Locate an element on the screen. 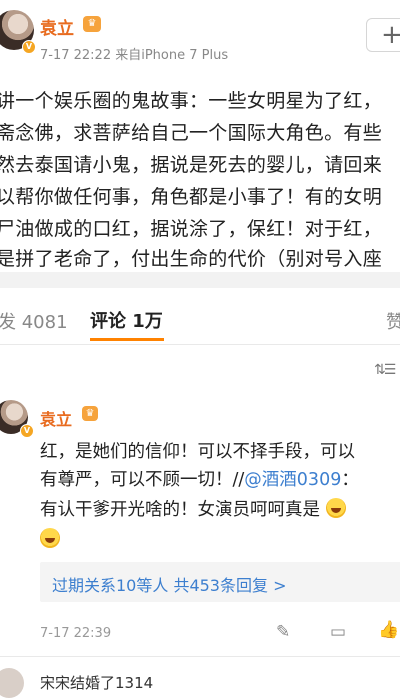 Image resolution: width=400 pixels, height=698 pixels. section-separator is located at coordinates (200, 280).